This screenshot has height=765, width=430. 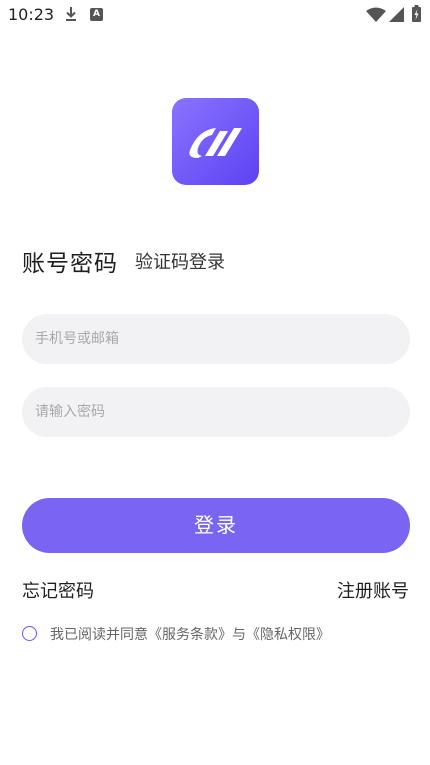 What do you see at coordinates (216, 412) in the screenshot?
I see `password-input` at bounding box center [216, 412].